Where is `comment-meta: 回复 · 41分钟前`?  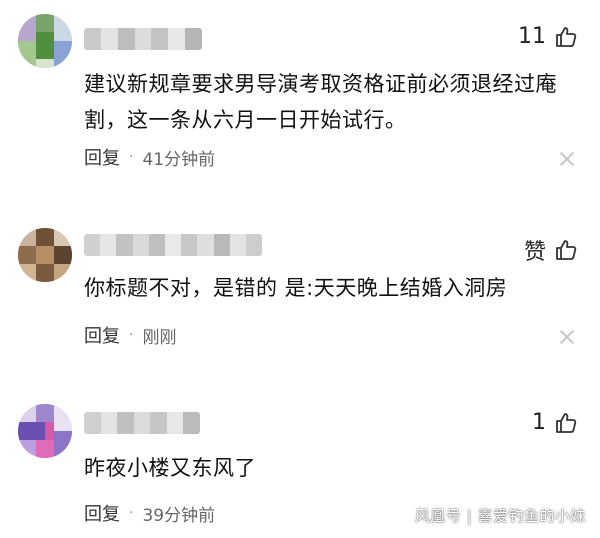
comment-meta: 回复 · 41分钟前 is located at coordinates (149, 157).